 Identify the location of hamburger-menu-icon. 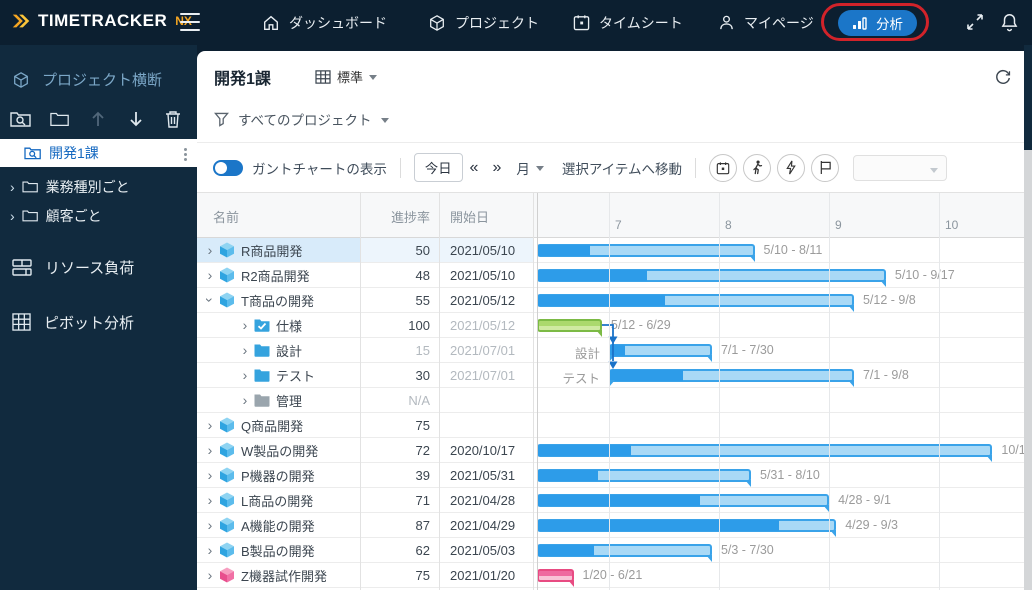
(190, 22).